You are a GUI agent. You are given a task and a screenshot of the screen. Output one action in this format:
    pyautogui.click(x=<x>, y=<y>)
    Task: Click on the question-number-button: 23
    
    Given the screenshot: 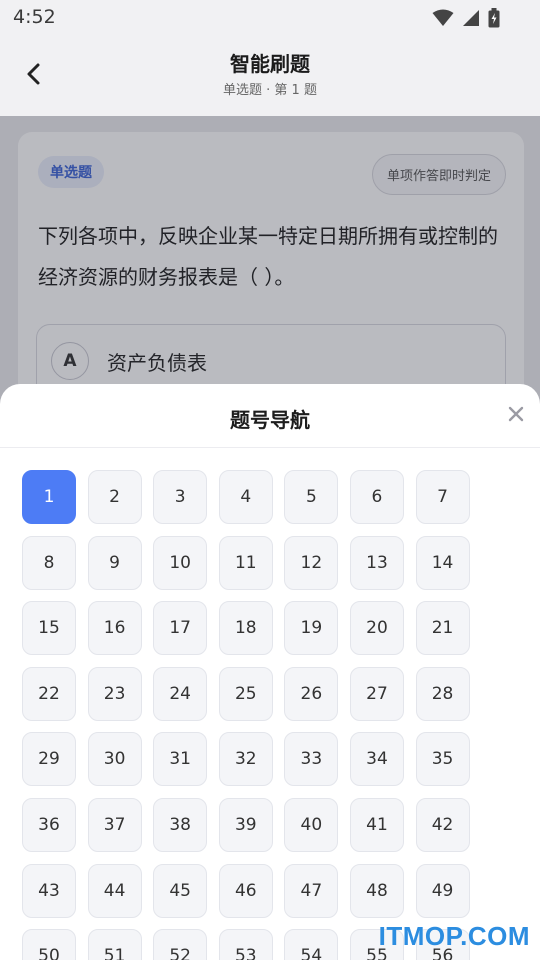 What is the action you would take?
    pyautogui.click(x=114, y=693)
    